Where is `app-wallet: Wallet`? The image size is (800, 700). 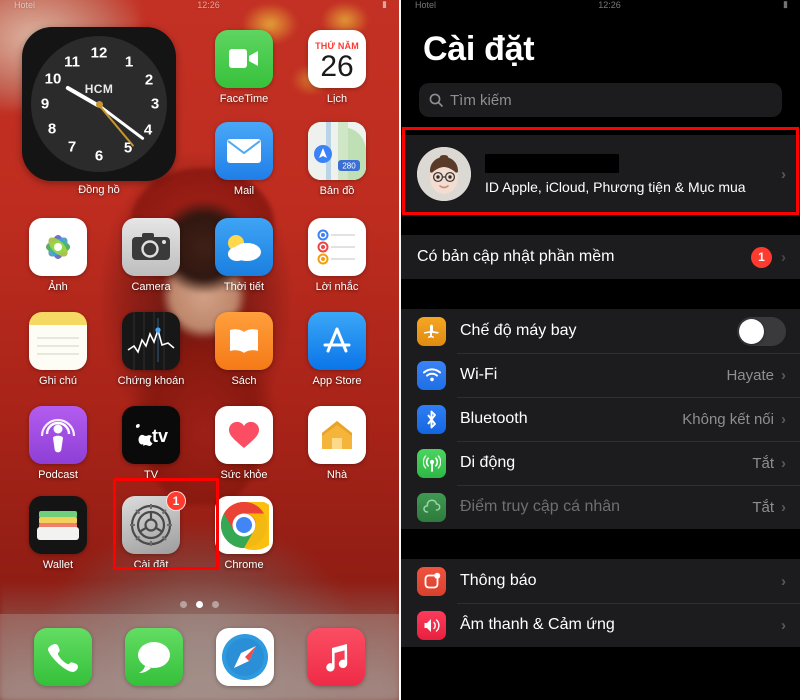 app-wallet: Wallet is located at coordinates (58, 533).